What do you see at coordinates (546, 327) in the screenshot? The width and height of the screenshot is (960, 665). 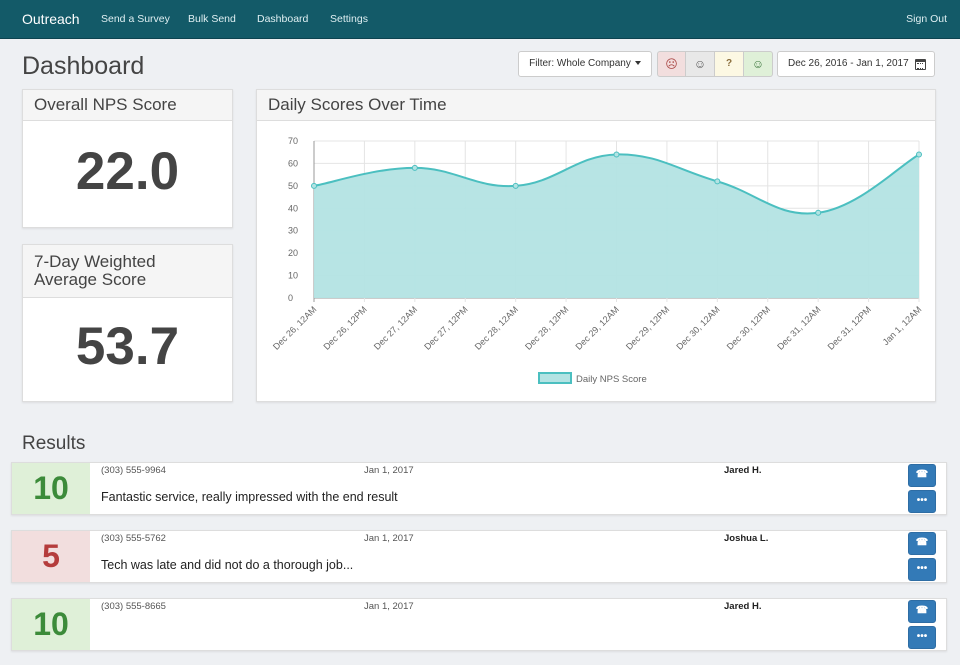 I see `x-tick-label: Dec 28, 12PM` at bounding box center [546, 327].